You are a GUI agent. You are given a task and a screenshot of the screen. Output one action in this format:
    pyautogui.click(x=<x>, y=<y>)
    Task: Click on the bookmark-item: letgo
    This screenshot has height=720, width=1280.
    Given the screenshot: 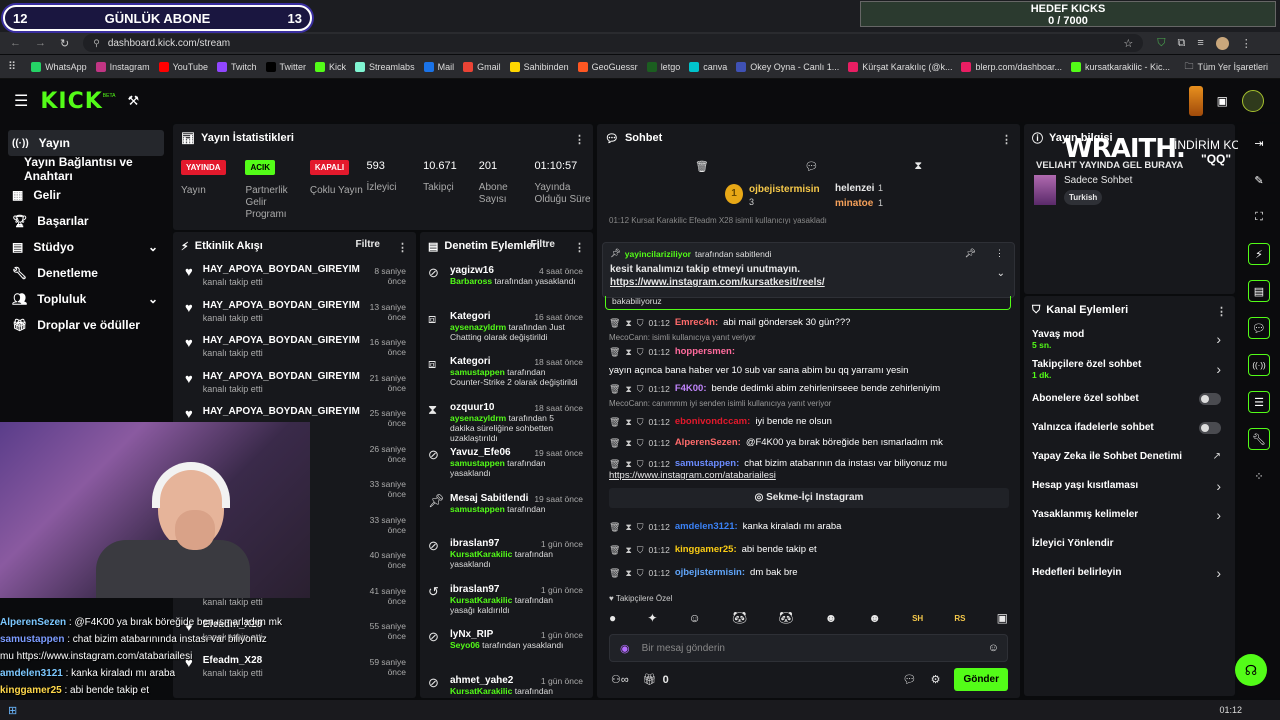 What is the action you would take?
    pyautogui.click(x=663, y=66)
    